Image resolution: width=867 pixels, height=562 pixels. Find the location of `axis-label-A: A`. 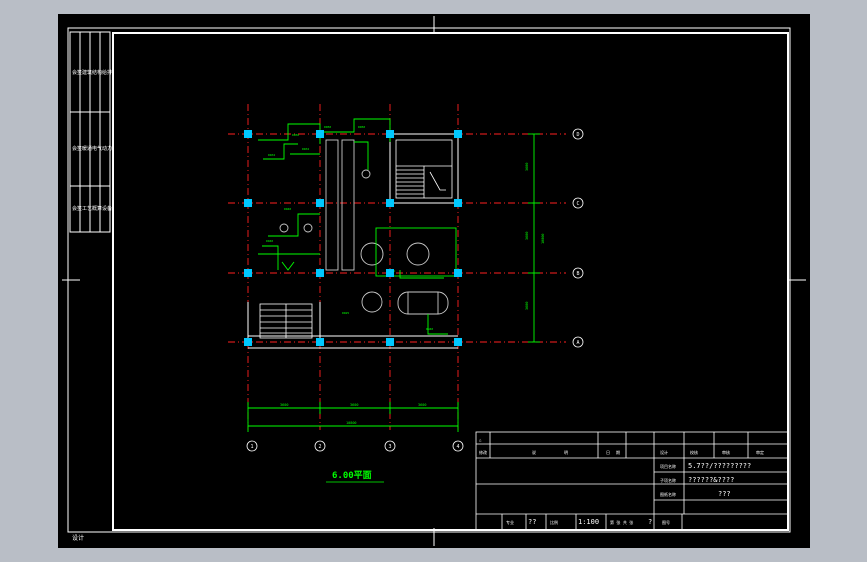

axis-label-A: A is located at coordinates (577, 343).